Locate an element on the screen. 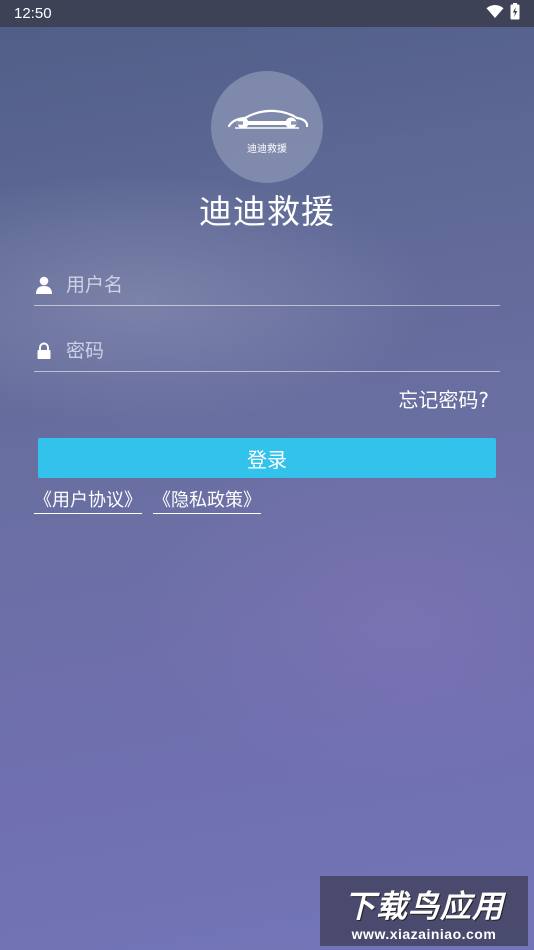  password-field is located at coordinates (267, 351).